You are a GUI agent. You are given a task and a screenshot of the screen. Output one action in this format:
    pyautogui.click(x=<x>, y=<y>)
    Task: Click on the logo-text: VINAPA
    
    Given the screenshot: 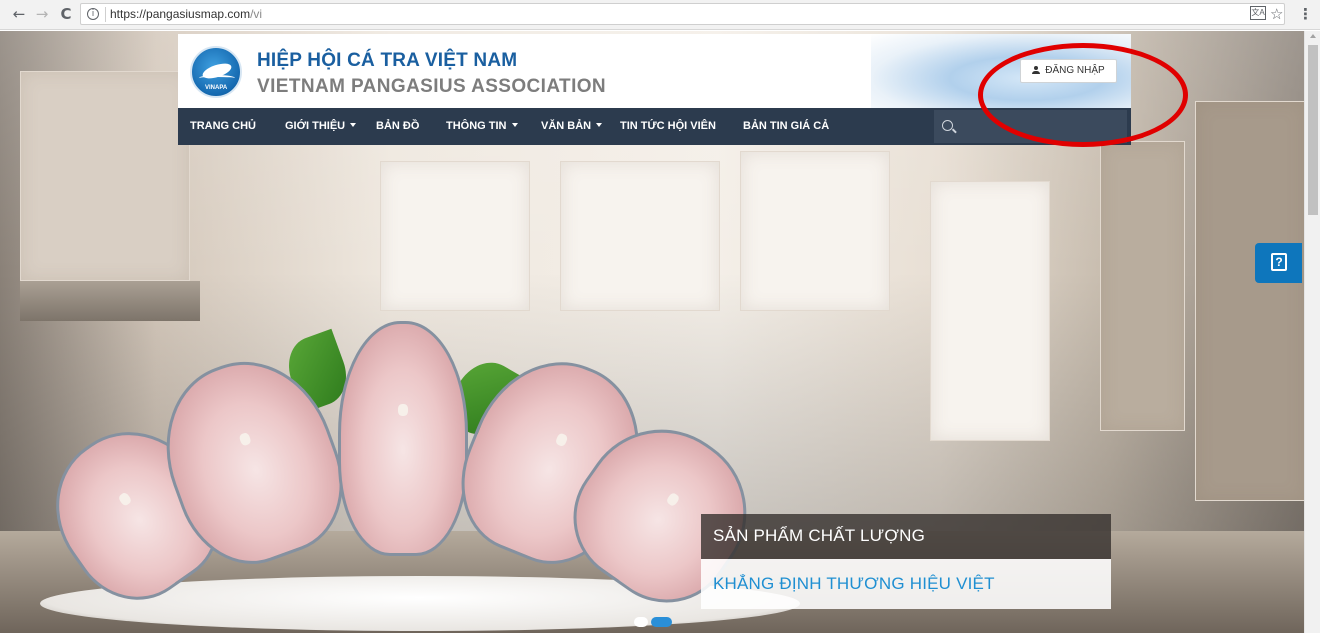 What is the action you would take?
    pyautogui.click(x=216, y=88)
    